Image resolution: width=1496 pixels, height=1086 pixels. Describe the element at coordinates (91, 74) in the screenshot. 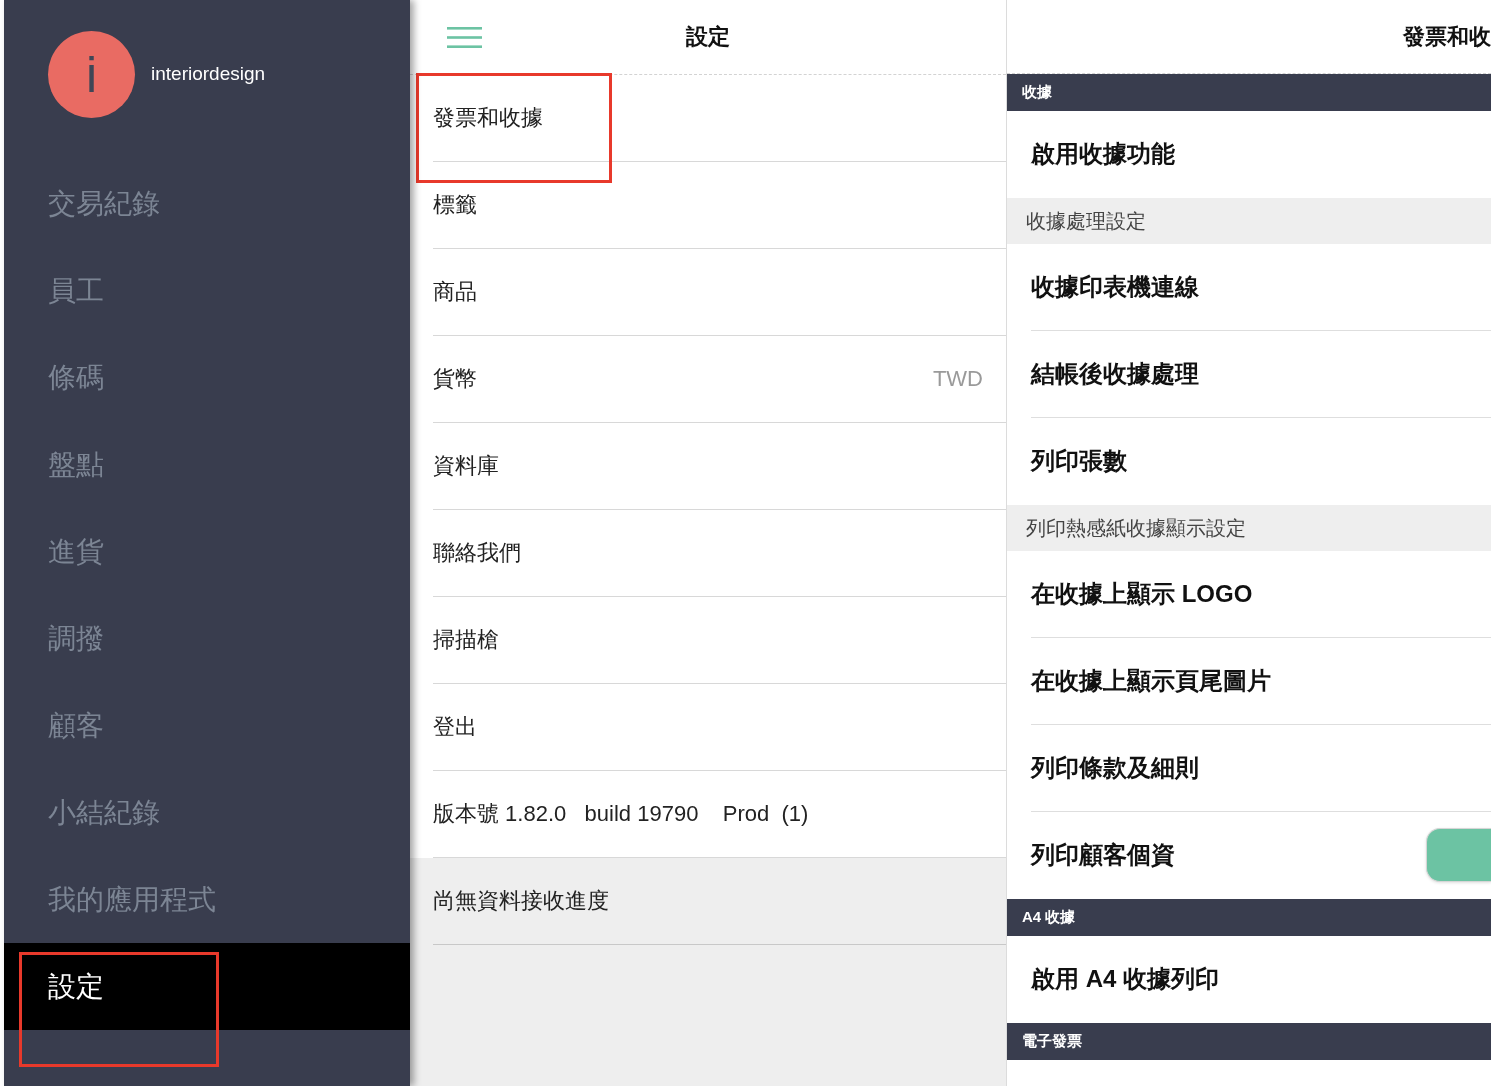

I see `avatar: i` at that location.